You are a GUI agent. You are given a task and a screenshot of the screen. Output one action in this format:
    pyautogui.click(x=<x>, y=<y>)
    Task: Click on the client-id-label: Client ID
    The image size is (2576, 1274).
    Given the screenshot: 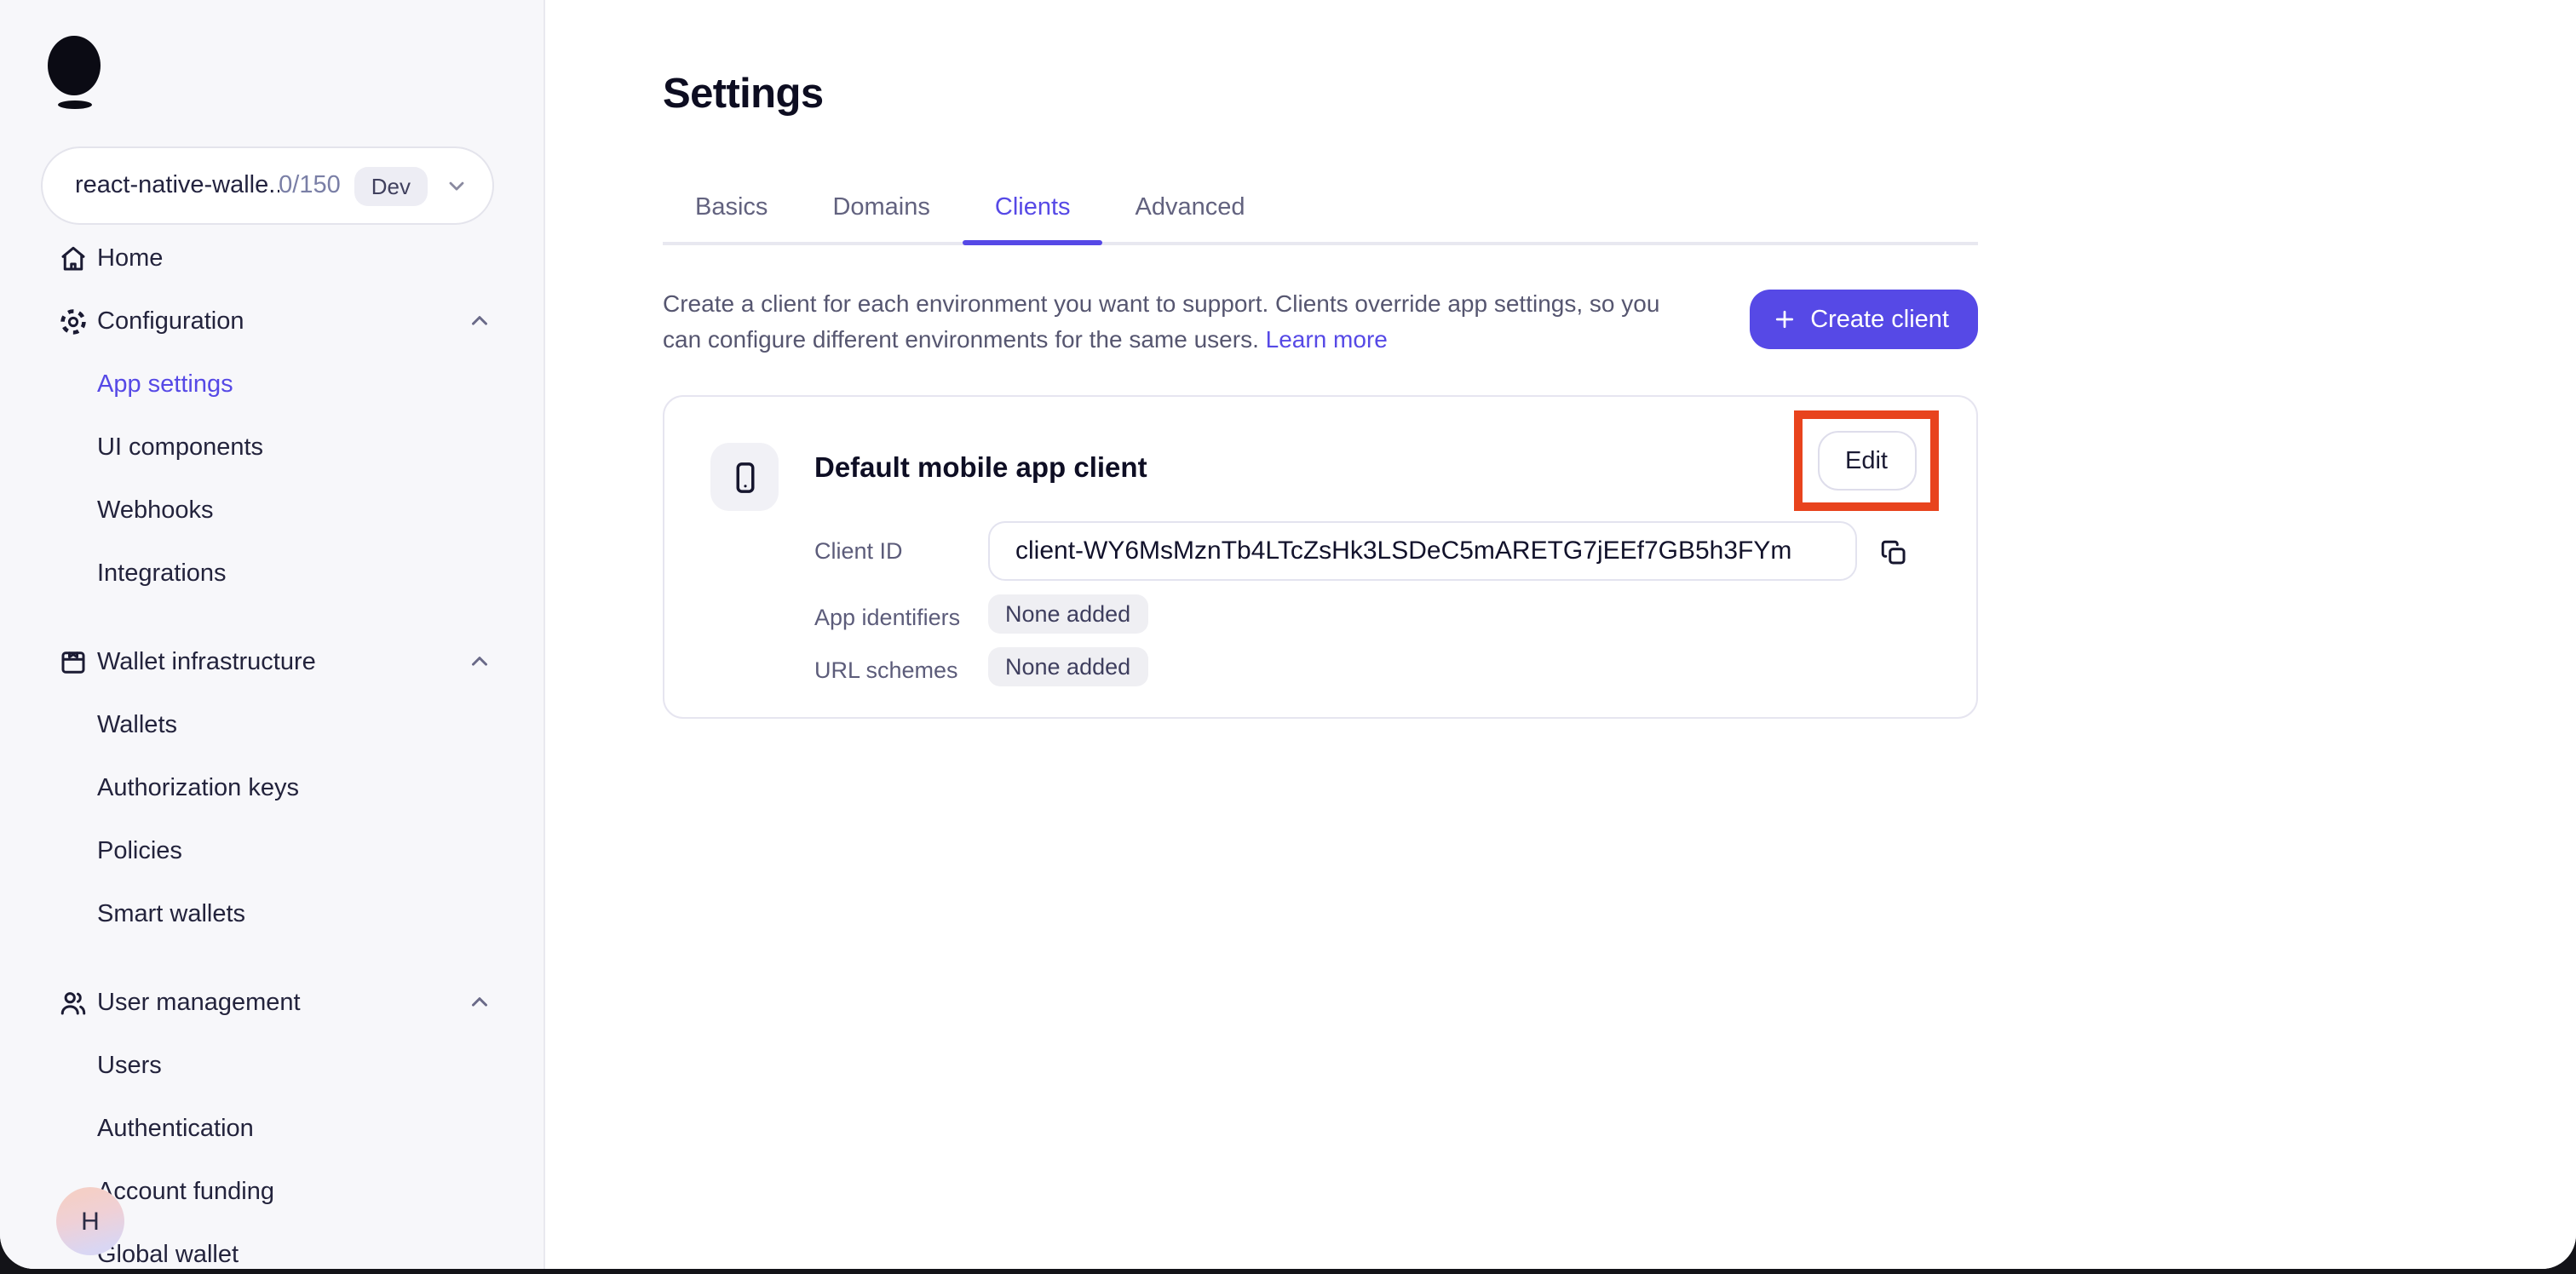 What is the action you would take?
    pyautogui.click(x=858, y=551)
    